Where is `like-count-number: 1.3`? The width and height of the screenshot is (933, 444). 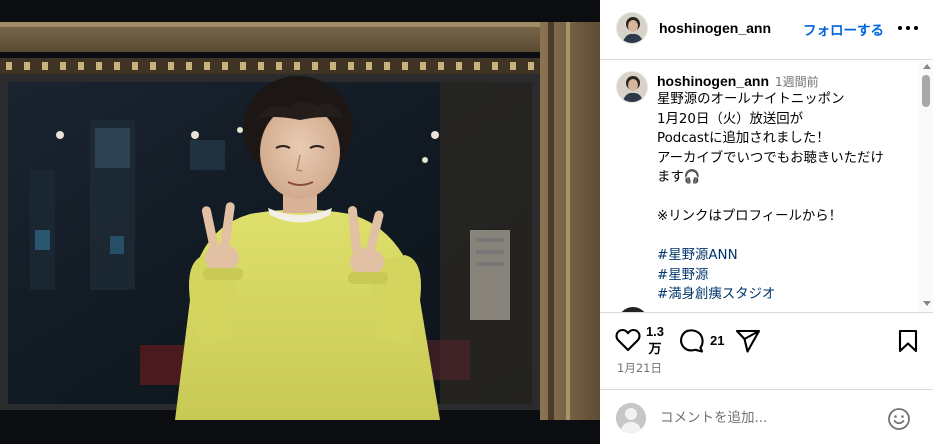
like-count-number: 1.3 is located at coordinates (655, 331).